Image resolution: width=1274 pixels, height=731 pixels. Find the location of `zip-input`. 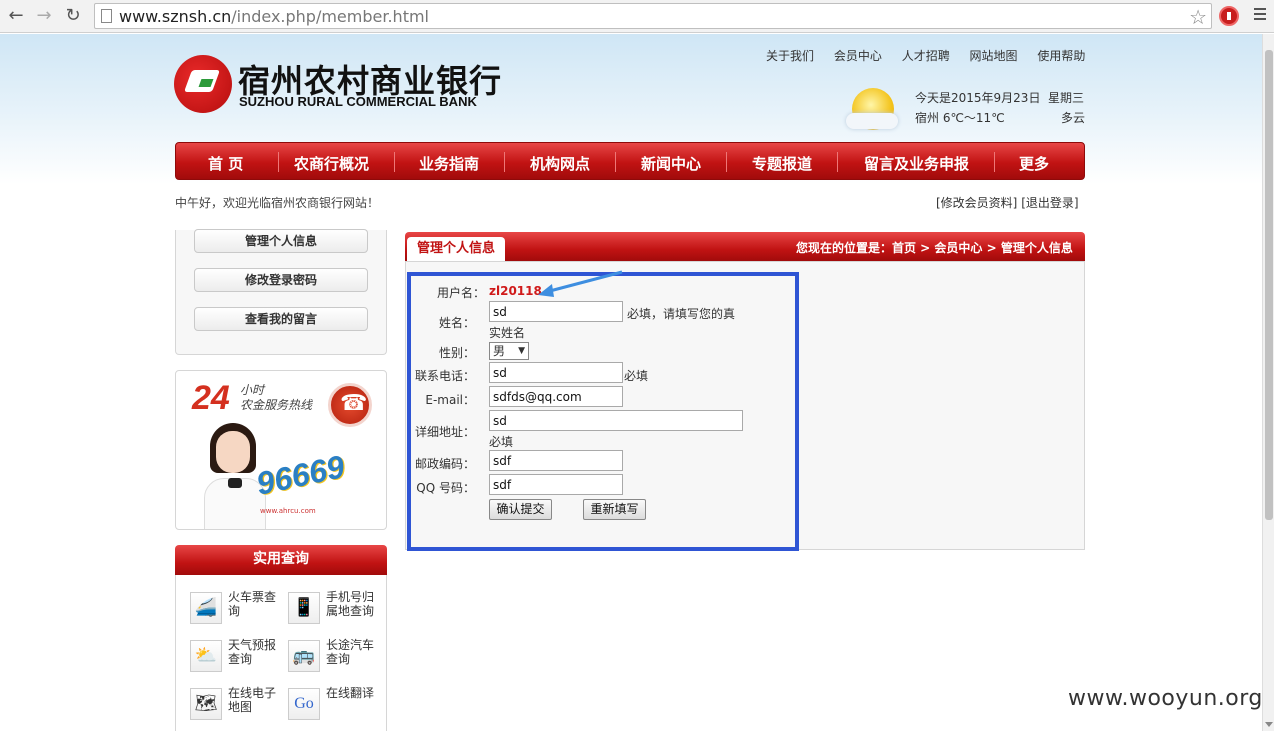

zip-input is located at coordinates (556, 460).